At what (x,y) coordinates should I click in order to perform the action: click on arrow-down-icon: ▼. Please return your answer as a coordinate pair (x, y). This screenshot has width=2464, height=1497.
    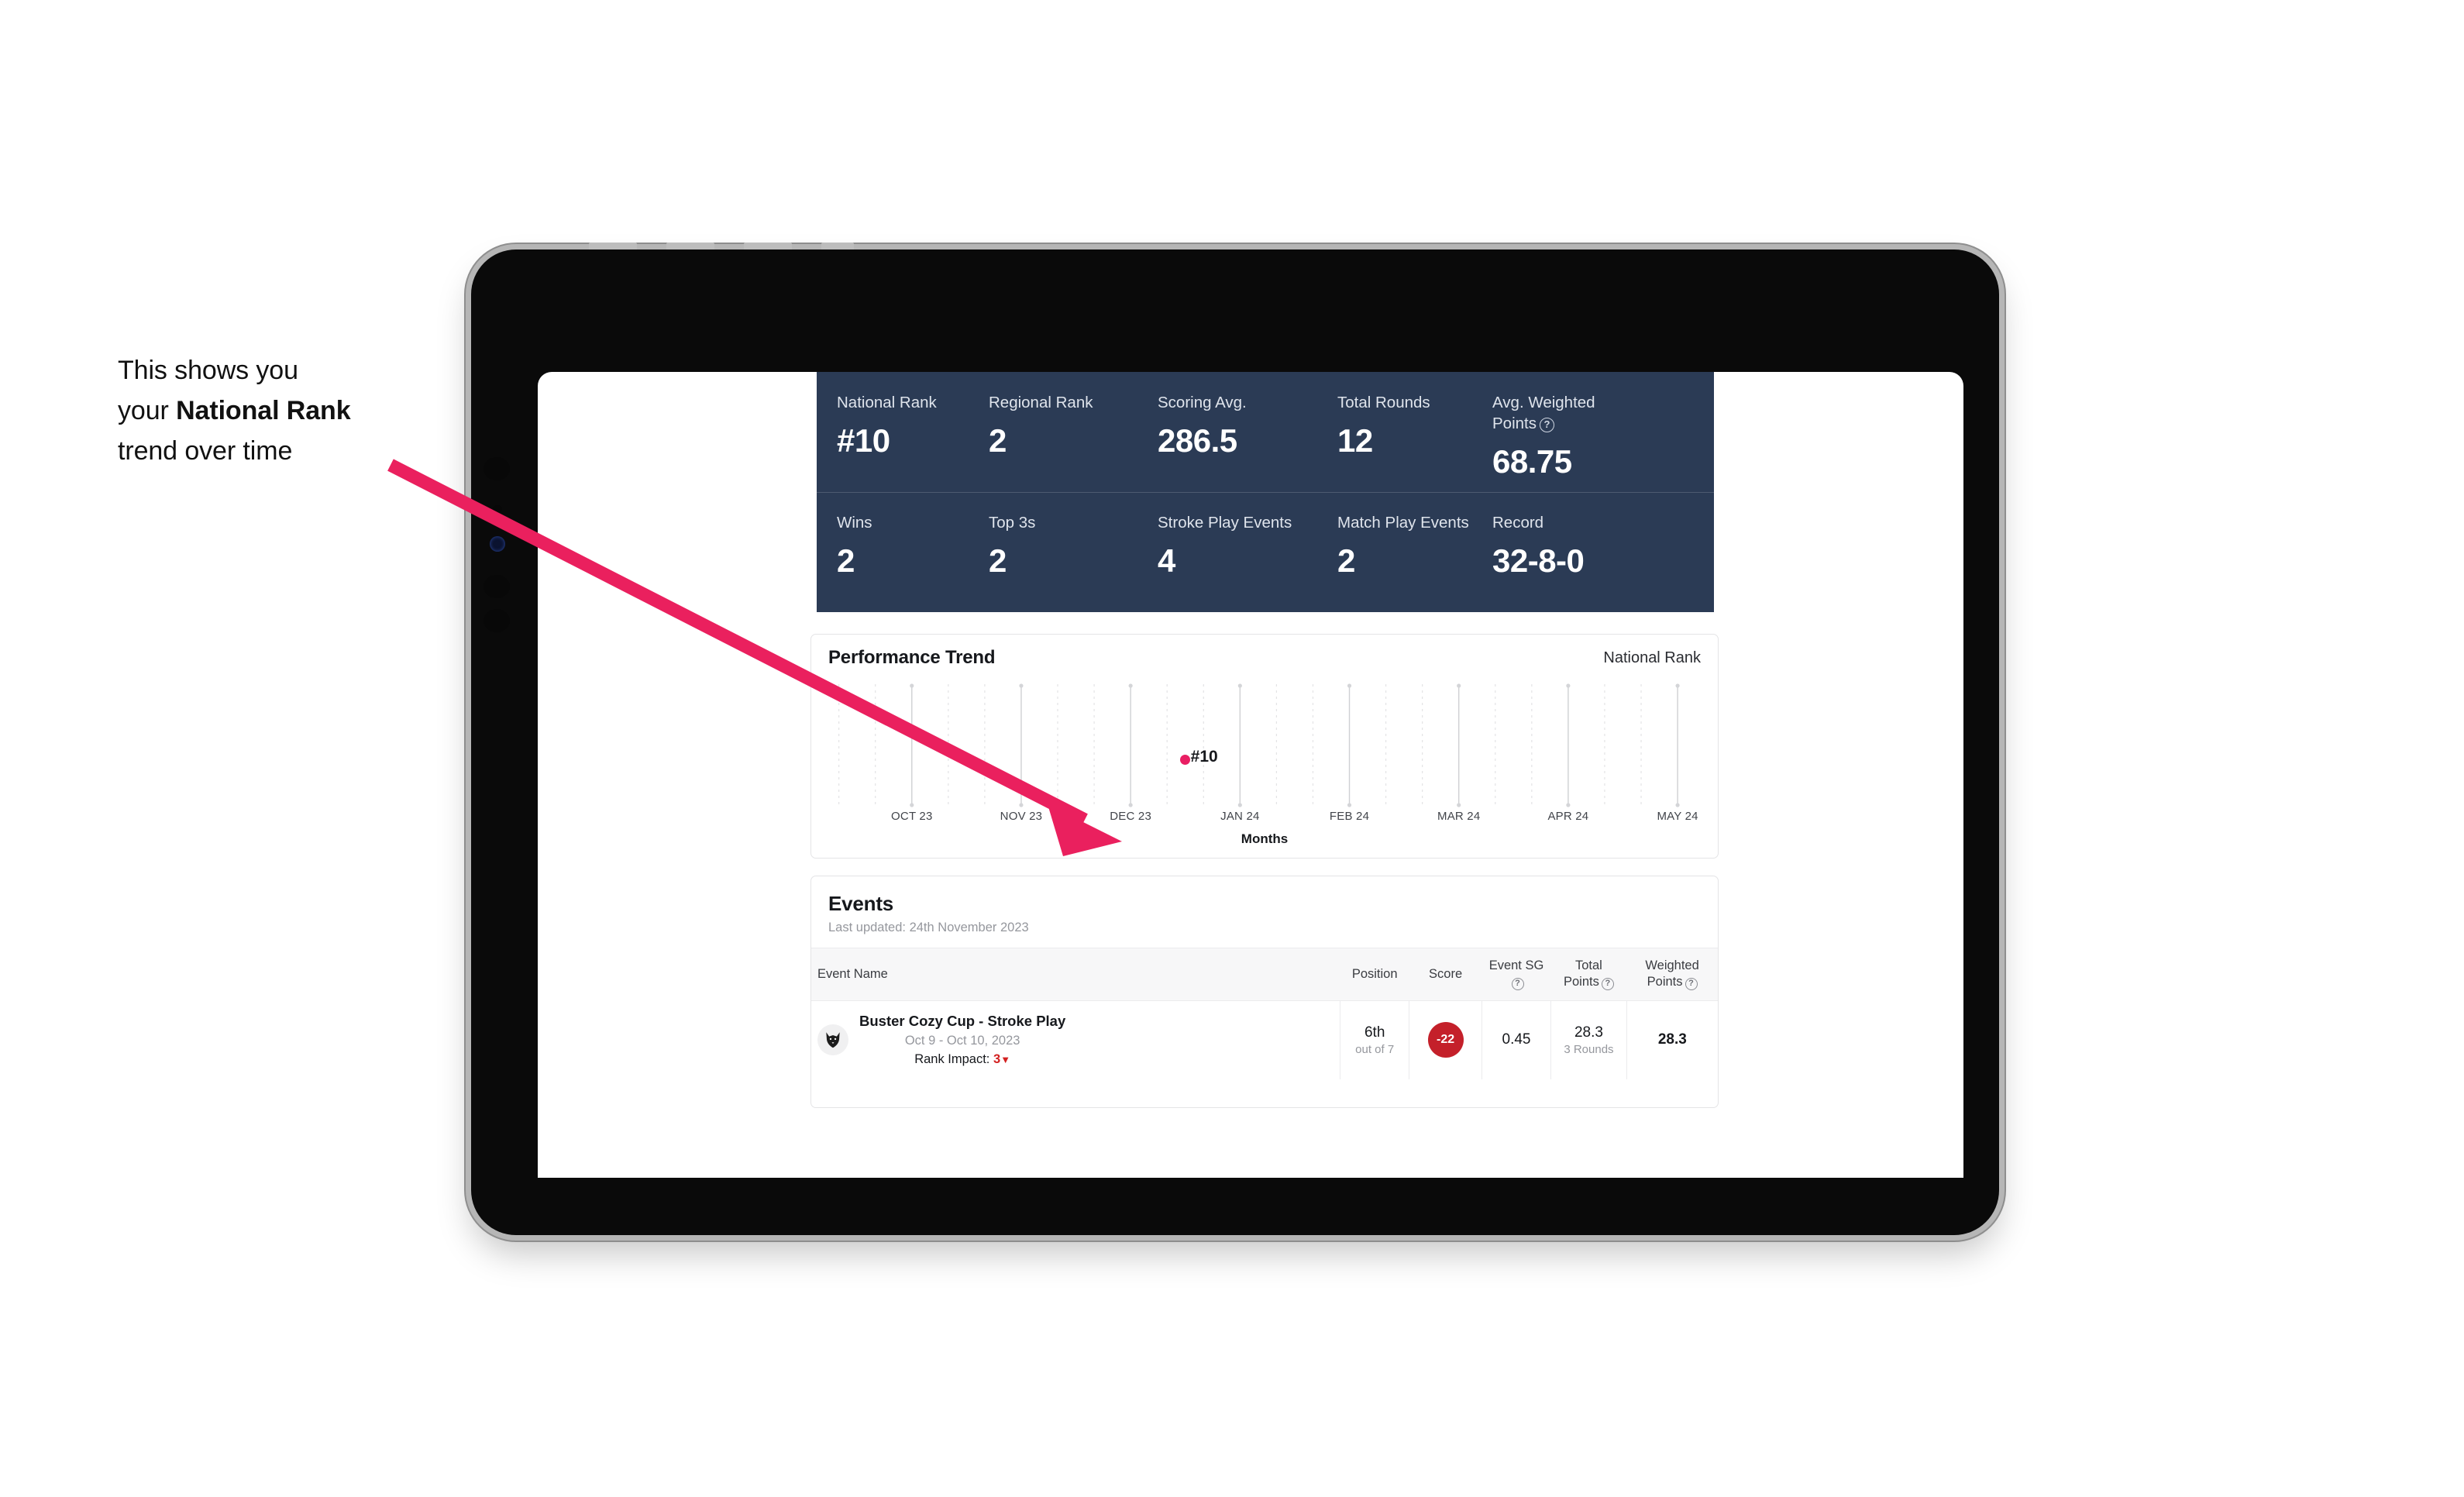
    Looking at the image, I should click on (1005, 1060).